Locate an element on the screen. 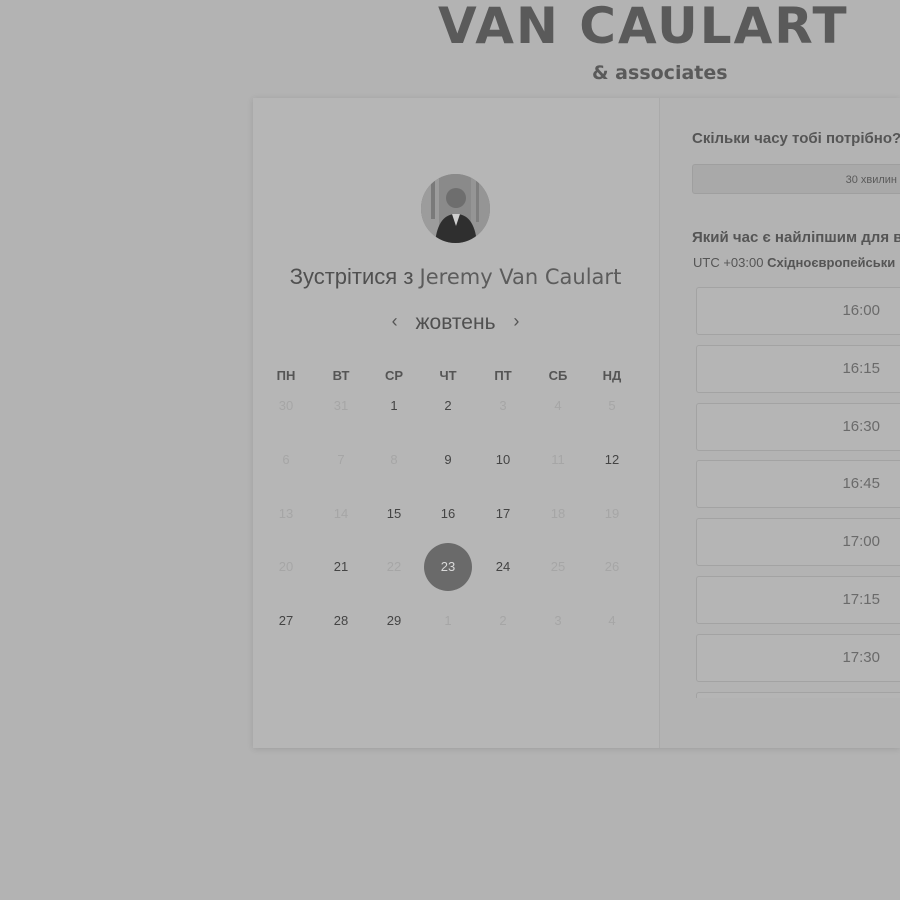 The image size is (900, 900). time-slot-button: 16:30 is located at coordinates (798, 426).